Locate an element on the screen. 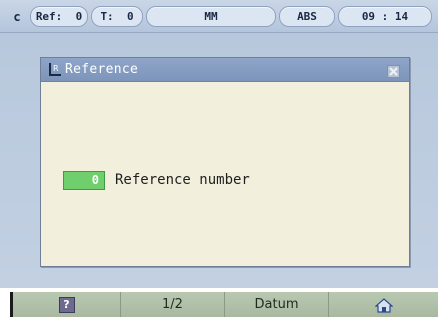 This screenshot has width=438, height=321. position-mode-label: ABS is located at coordinates (307, 16).